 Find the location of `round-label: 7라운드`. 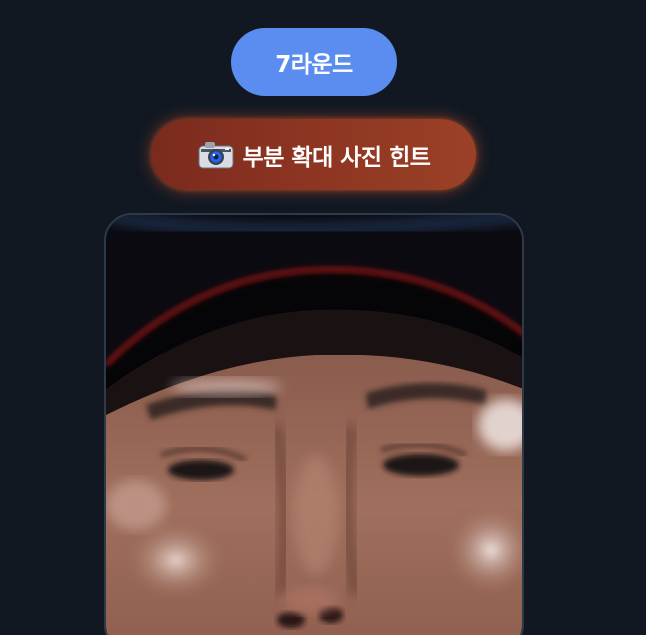

round-label: 7라운드 is located at coordinates (314, 65).